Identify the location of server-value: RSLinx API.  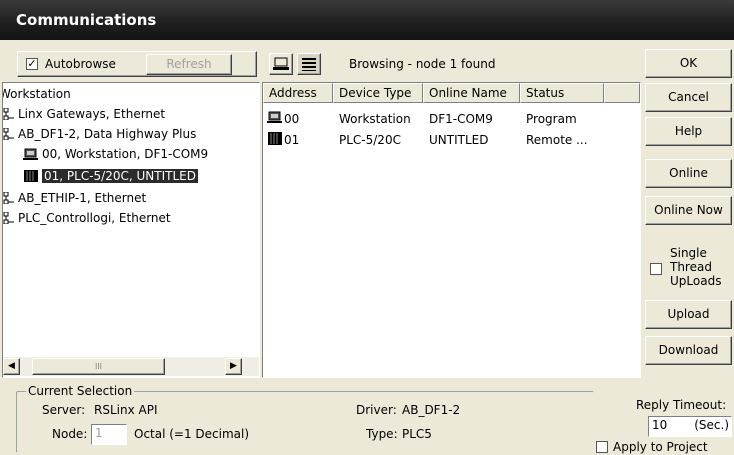
(126, 410).